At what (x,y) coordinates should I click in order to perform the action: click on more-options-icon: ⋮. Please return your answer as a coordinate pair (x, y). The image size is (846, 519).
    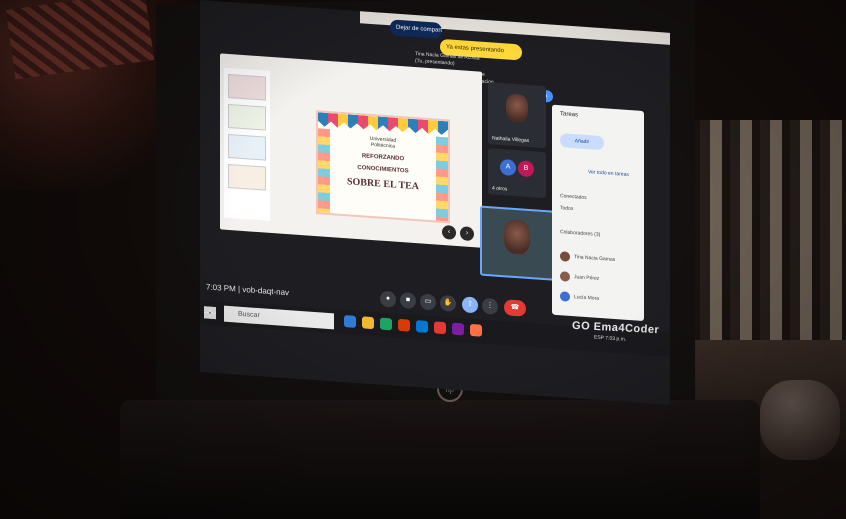
    Looking at the image, I should click on (490, 306).